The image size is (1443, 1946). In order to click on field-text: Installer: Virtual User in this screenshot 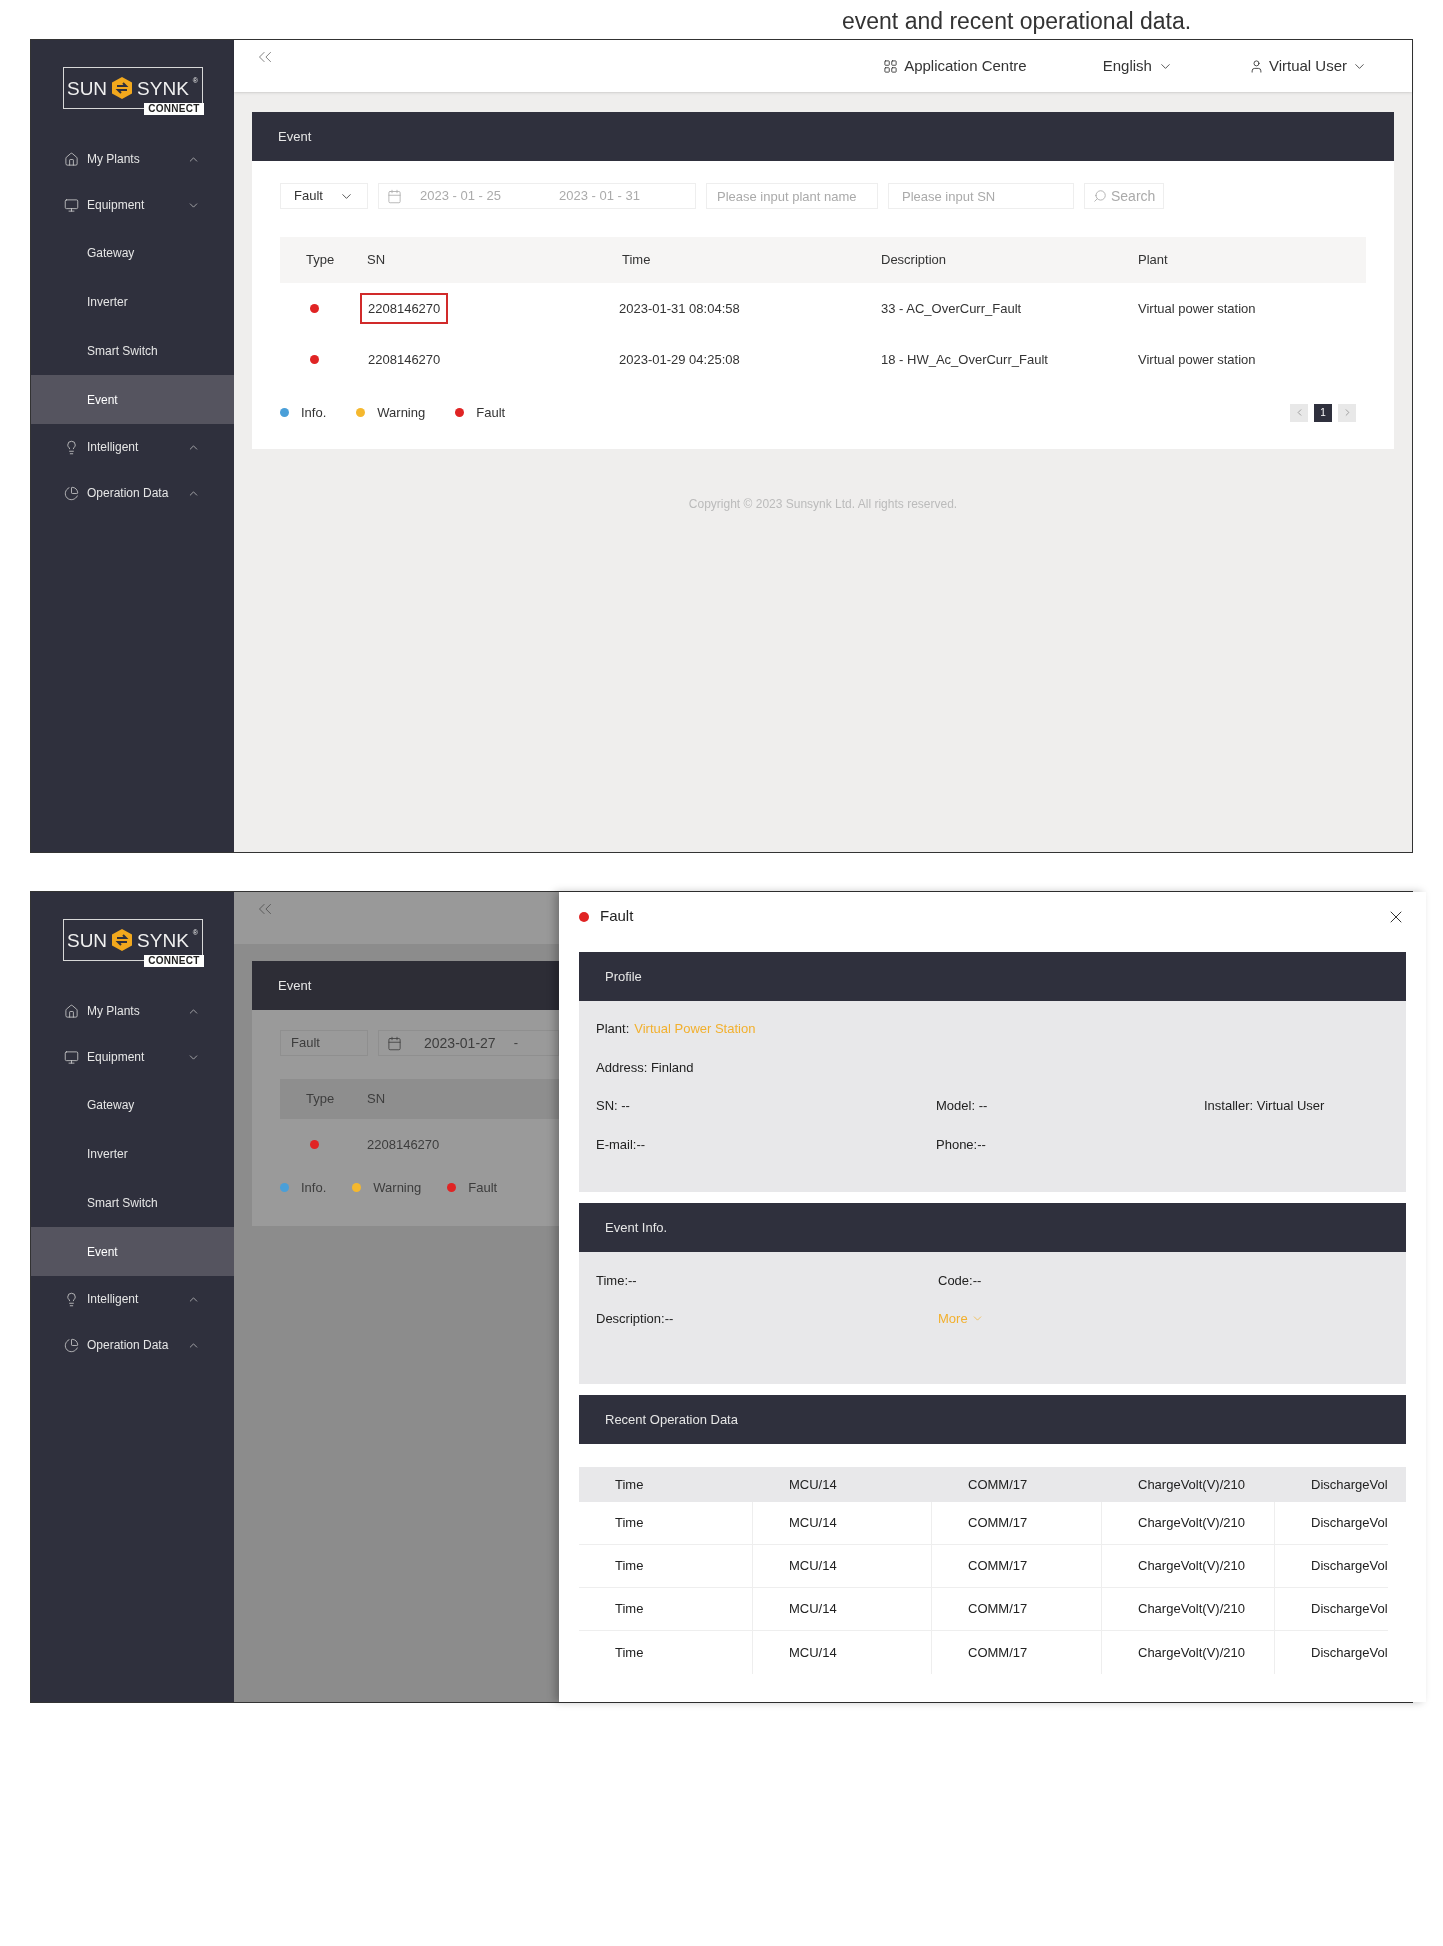, I will do `click(1265, 1106)`.